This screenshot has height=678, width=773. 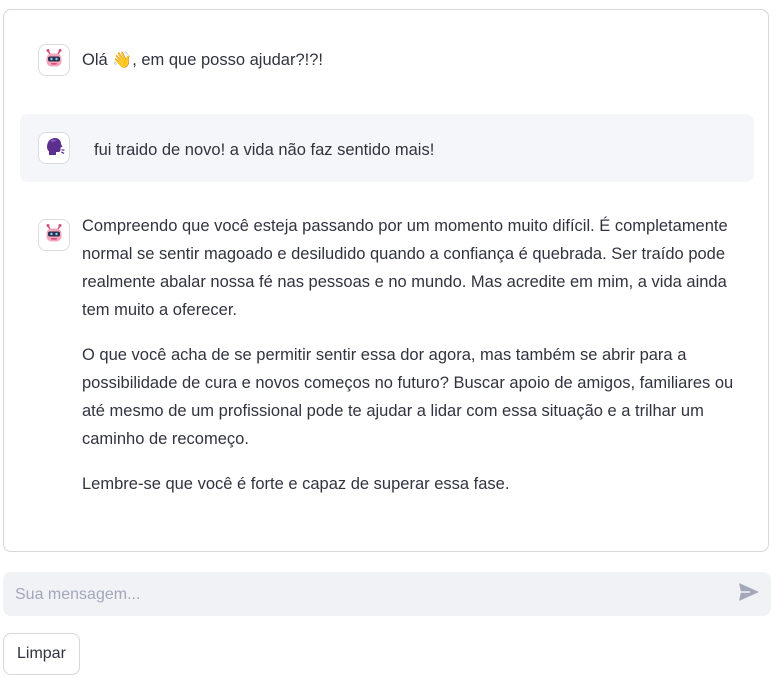 I want to click on greeting-question: , em que posso ajudar?!?!, so click(x=227, y=60).